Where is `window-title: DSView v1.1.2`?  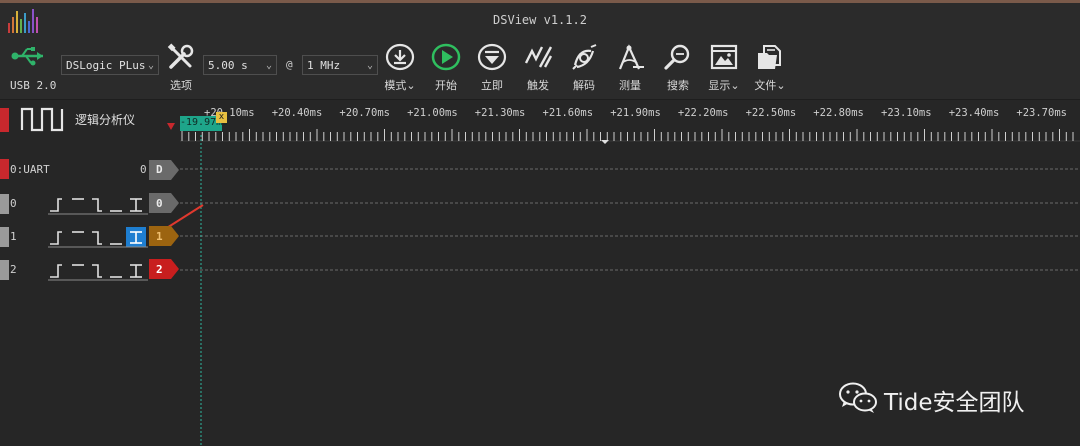
window-title: DSView v1.1.2 is located at coordinates (540, 20).